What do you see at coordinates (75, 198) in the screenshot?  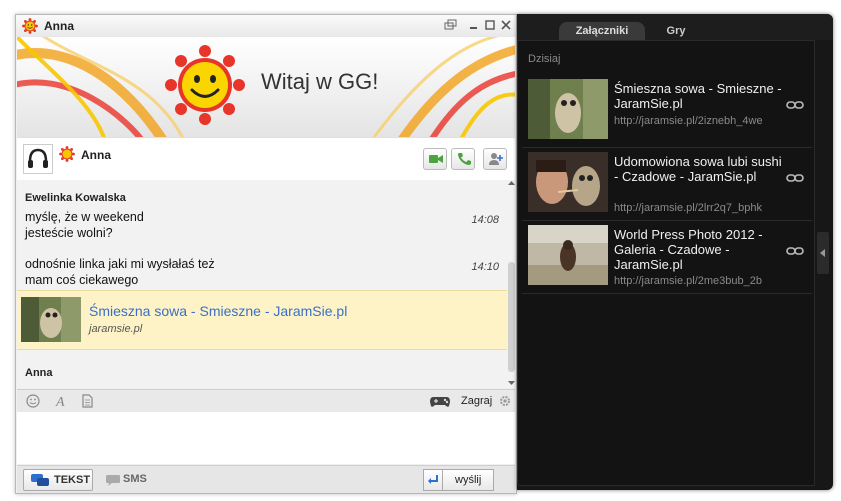 I see `message-author: Ewelinka Kowalska` at bounding box center [75, 198].